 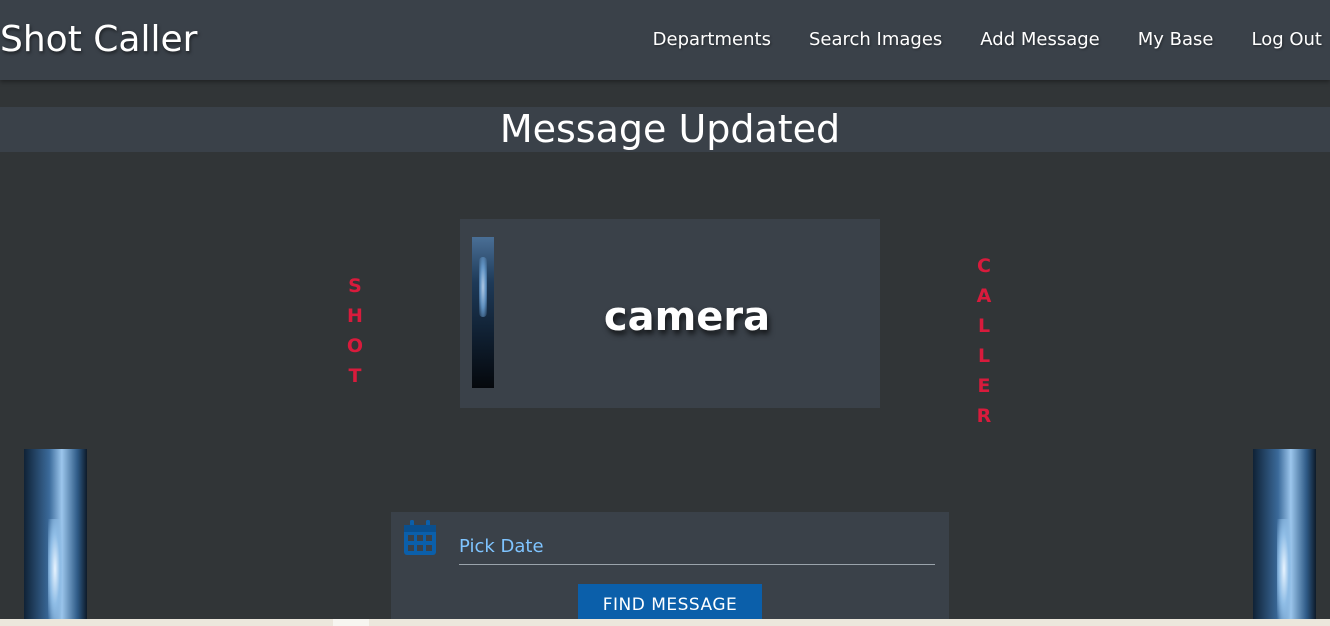 What do you see at coordinates (984, 266) in the screenshot?
I see `caller-letter: C` at bounding box center [984, 266].